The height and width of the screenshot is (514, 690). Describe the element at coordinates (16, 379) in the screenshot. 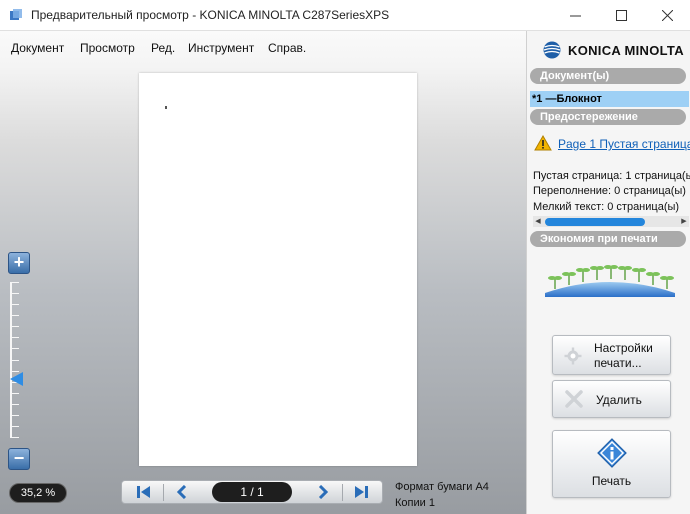

I see `zoom-slider-thumb` at that location.